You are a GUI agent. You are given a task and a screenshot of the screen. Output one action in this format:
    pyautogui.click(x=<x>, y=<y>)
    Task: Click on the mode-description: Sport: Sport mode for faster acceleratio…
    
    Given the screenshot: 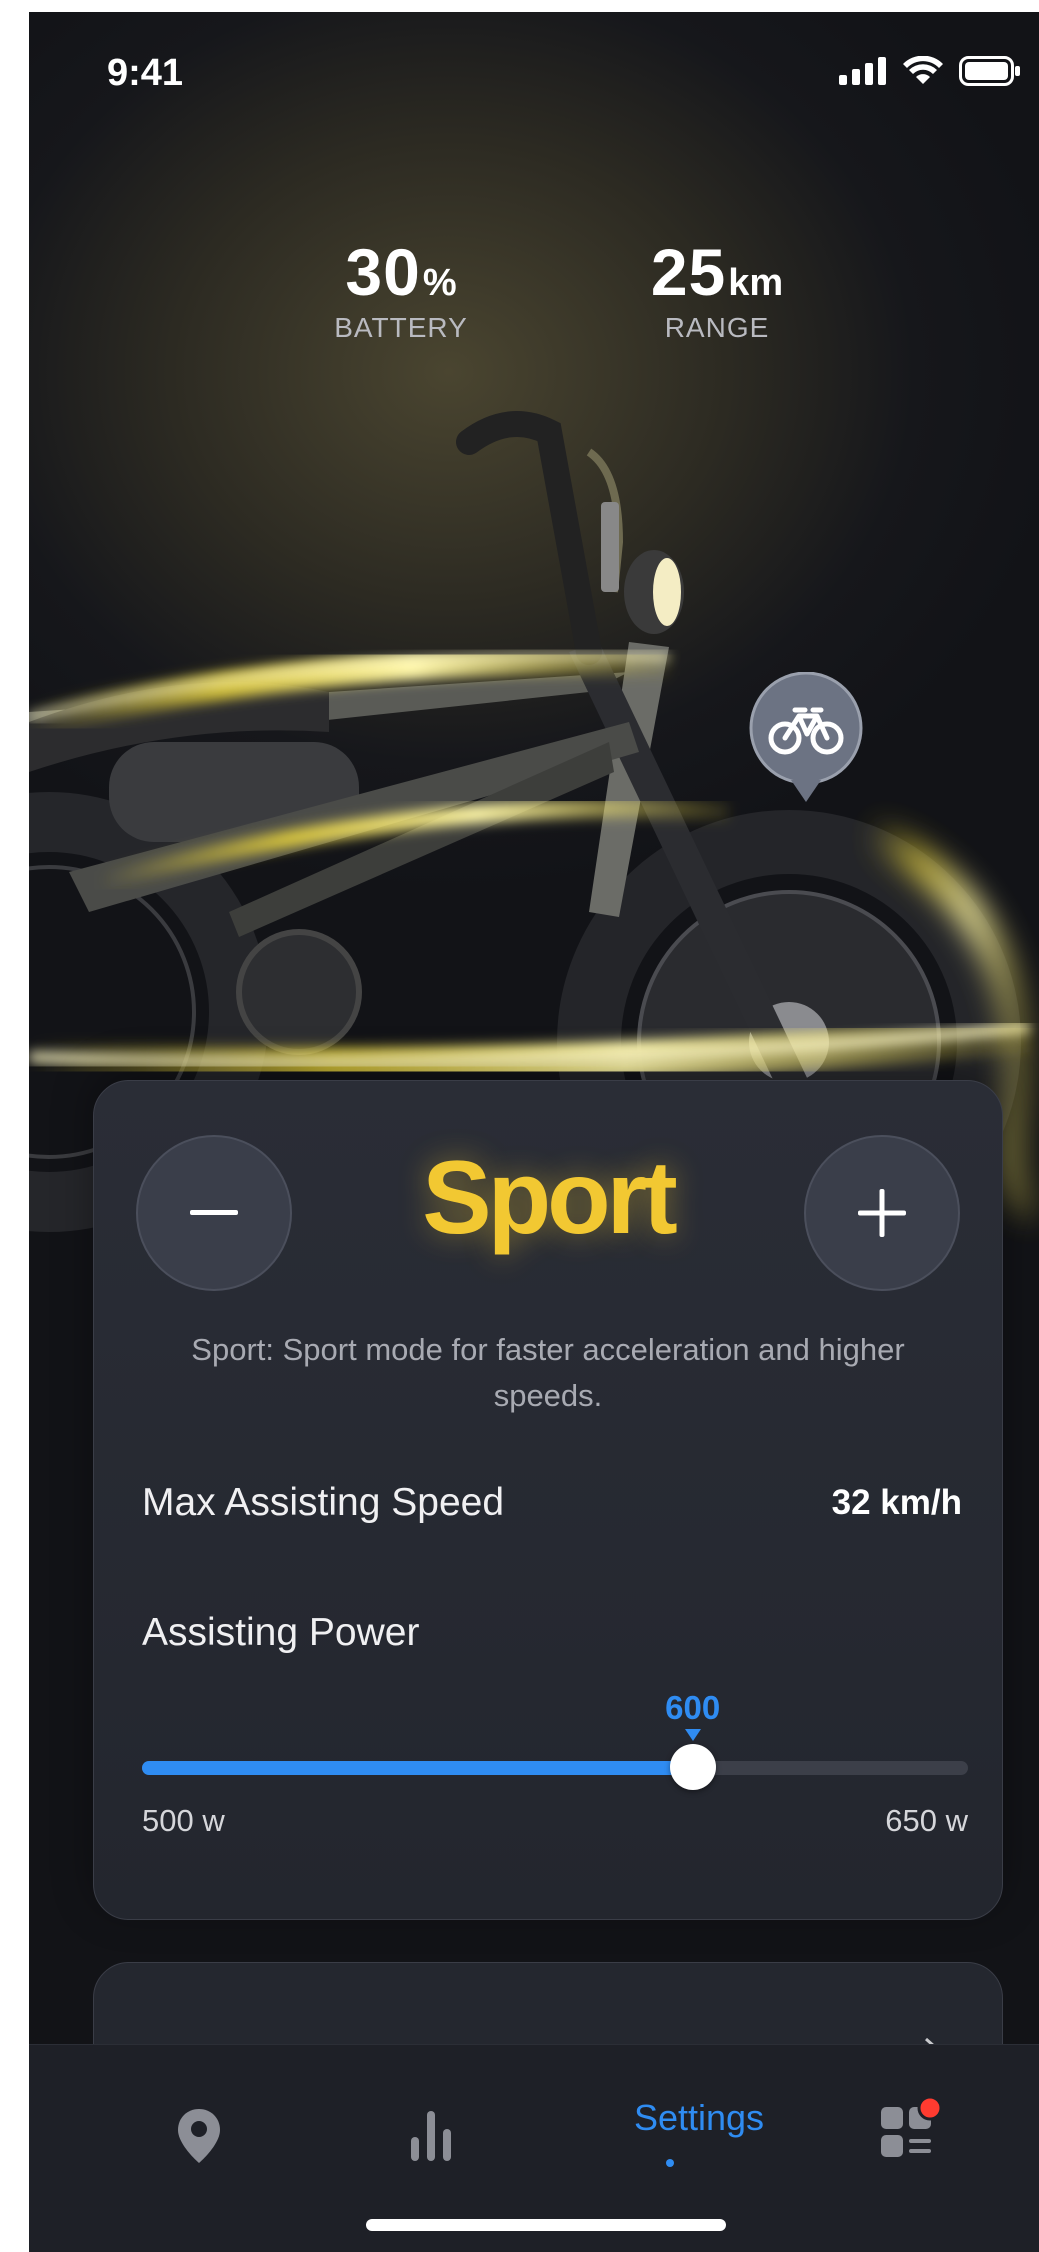 What is the action you would take?
    pyautogui.click(x=548, y=1372)
    